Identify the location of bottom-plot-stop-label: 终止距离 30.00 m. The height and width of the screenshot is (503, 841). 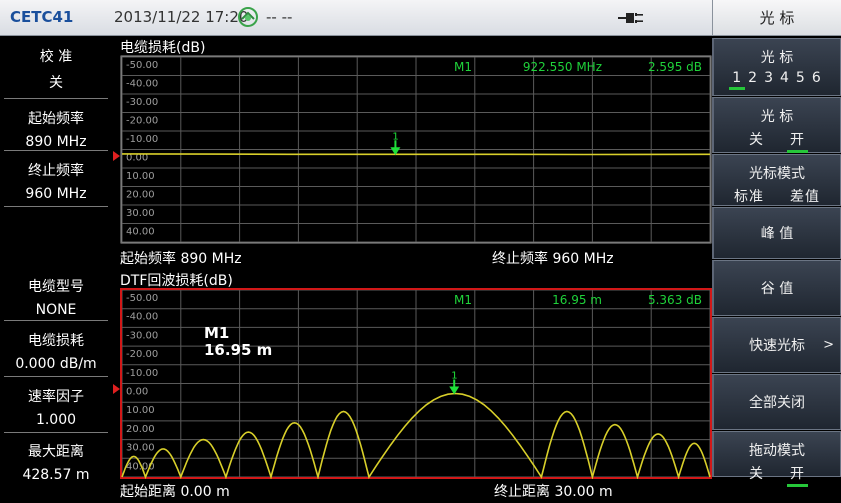
(553, 492).